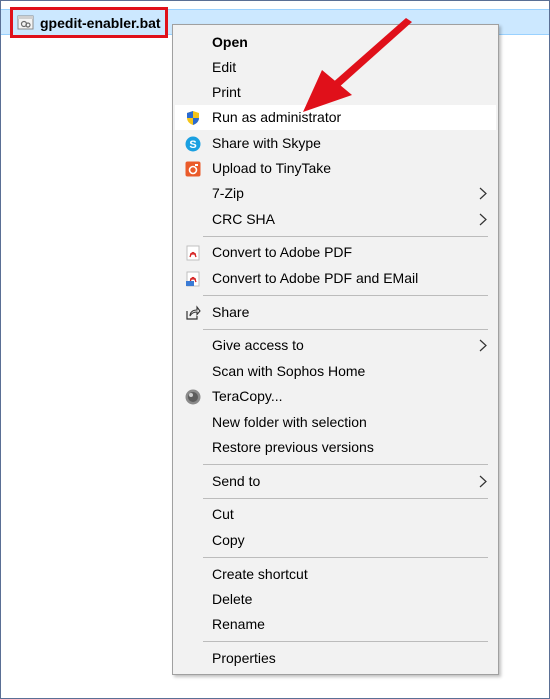  I want to click on menu-item-label: 7-Zip, so click(228, 193).